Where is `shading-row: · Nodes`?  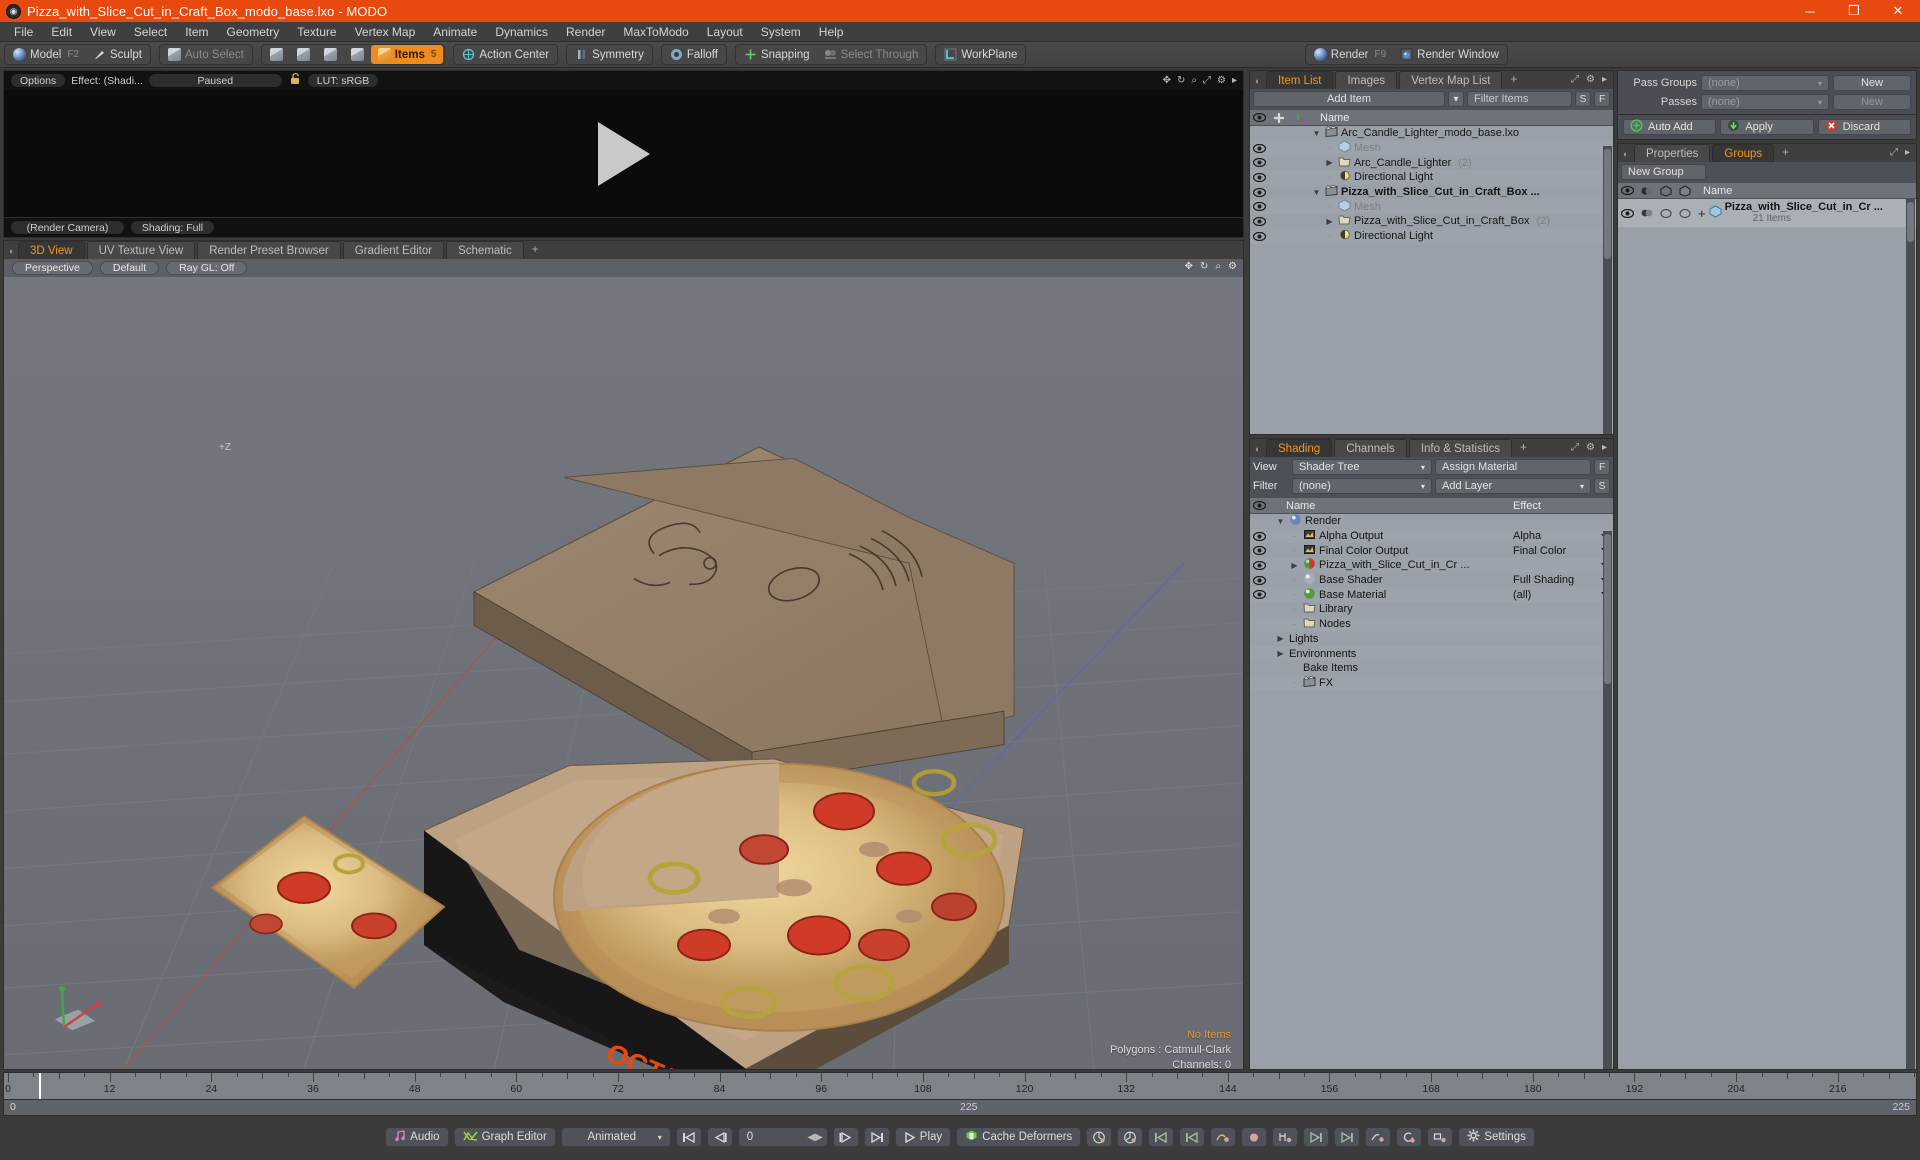
shading-row: · Nodes is located at coordinates (1431, 624).